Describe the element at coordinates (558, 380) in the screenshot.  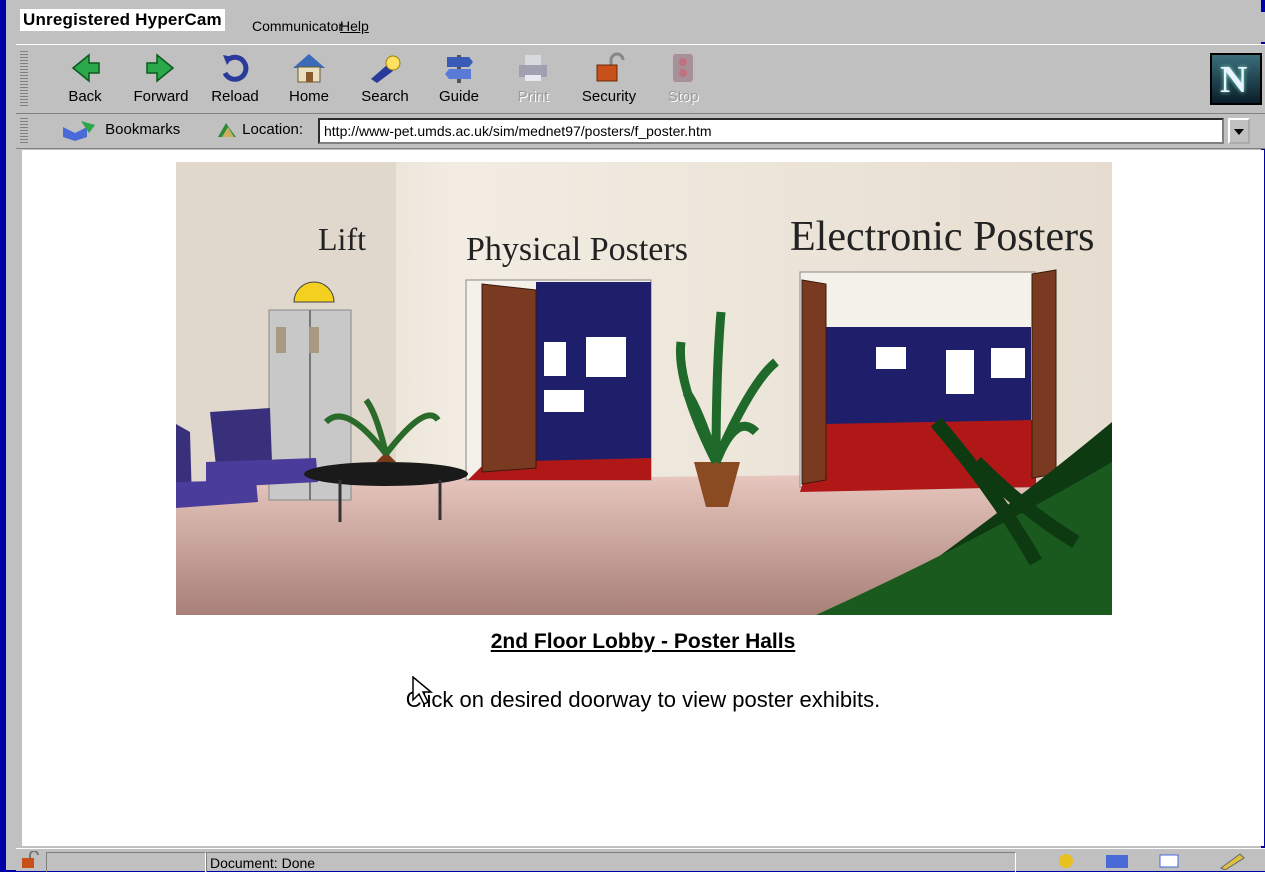
I see `physical-posters-doorway` at that location.